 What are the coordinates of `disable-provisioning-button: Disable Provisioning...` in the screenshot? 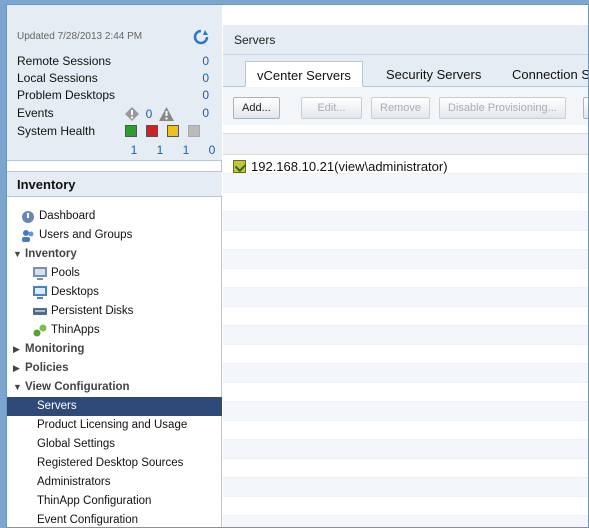 It's located at (502, 108).